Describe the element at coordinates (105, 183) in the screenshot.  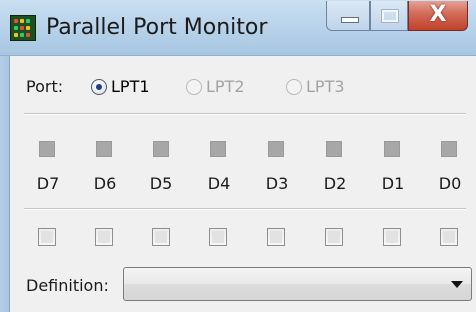
I see `bit-label-d6: D6` at that location.